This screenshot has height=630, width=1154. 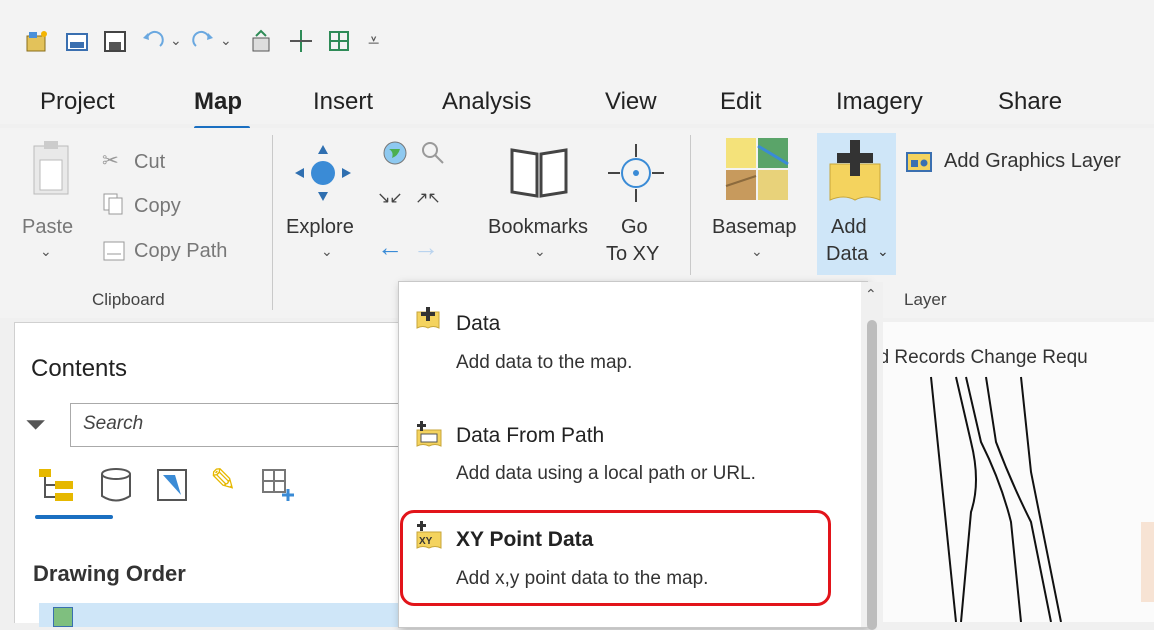 What do you see at coordinates (871, 294) in the screenshot?
I see `scroll-up-icon: ⌃` at bounding box center [871, 294].